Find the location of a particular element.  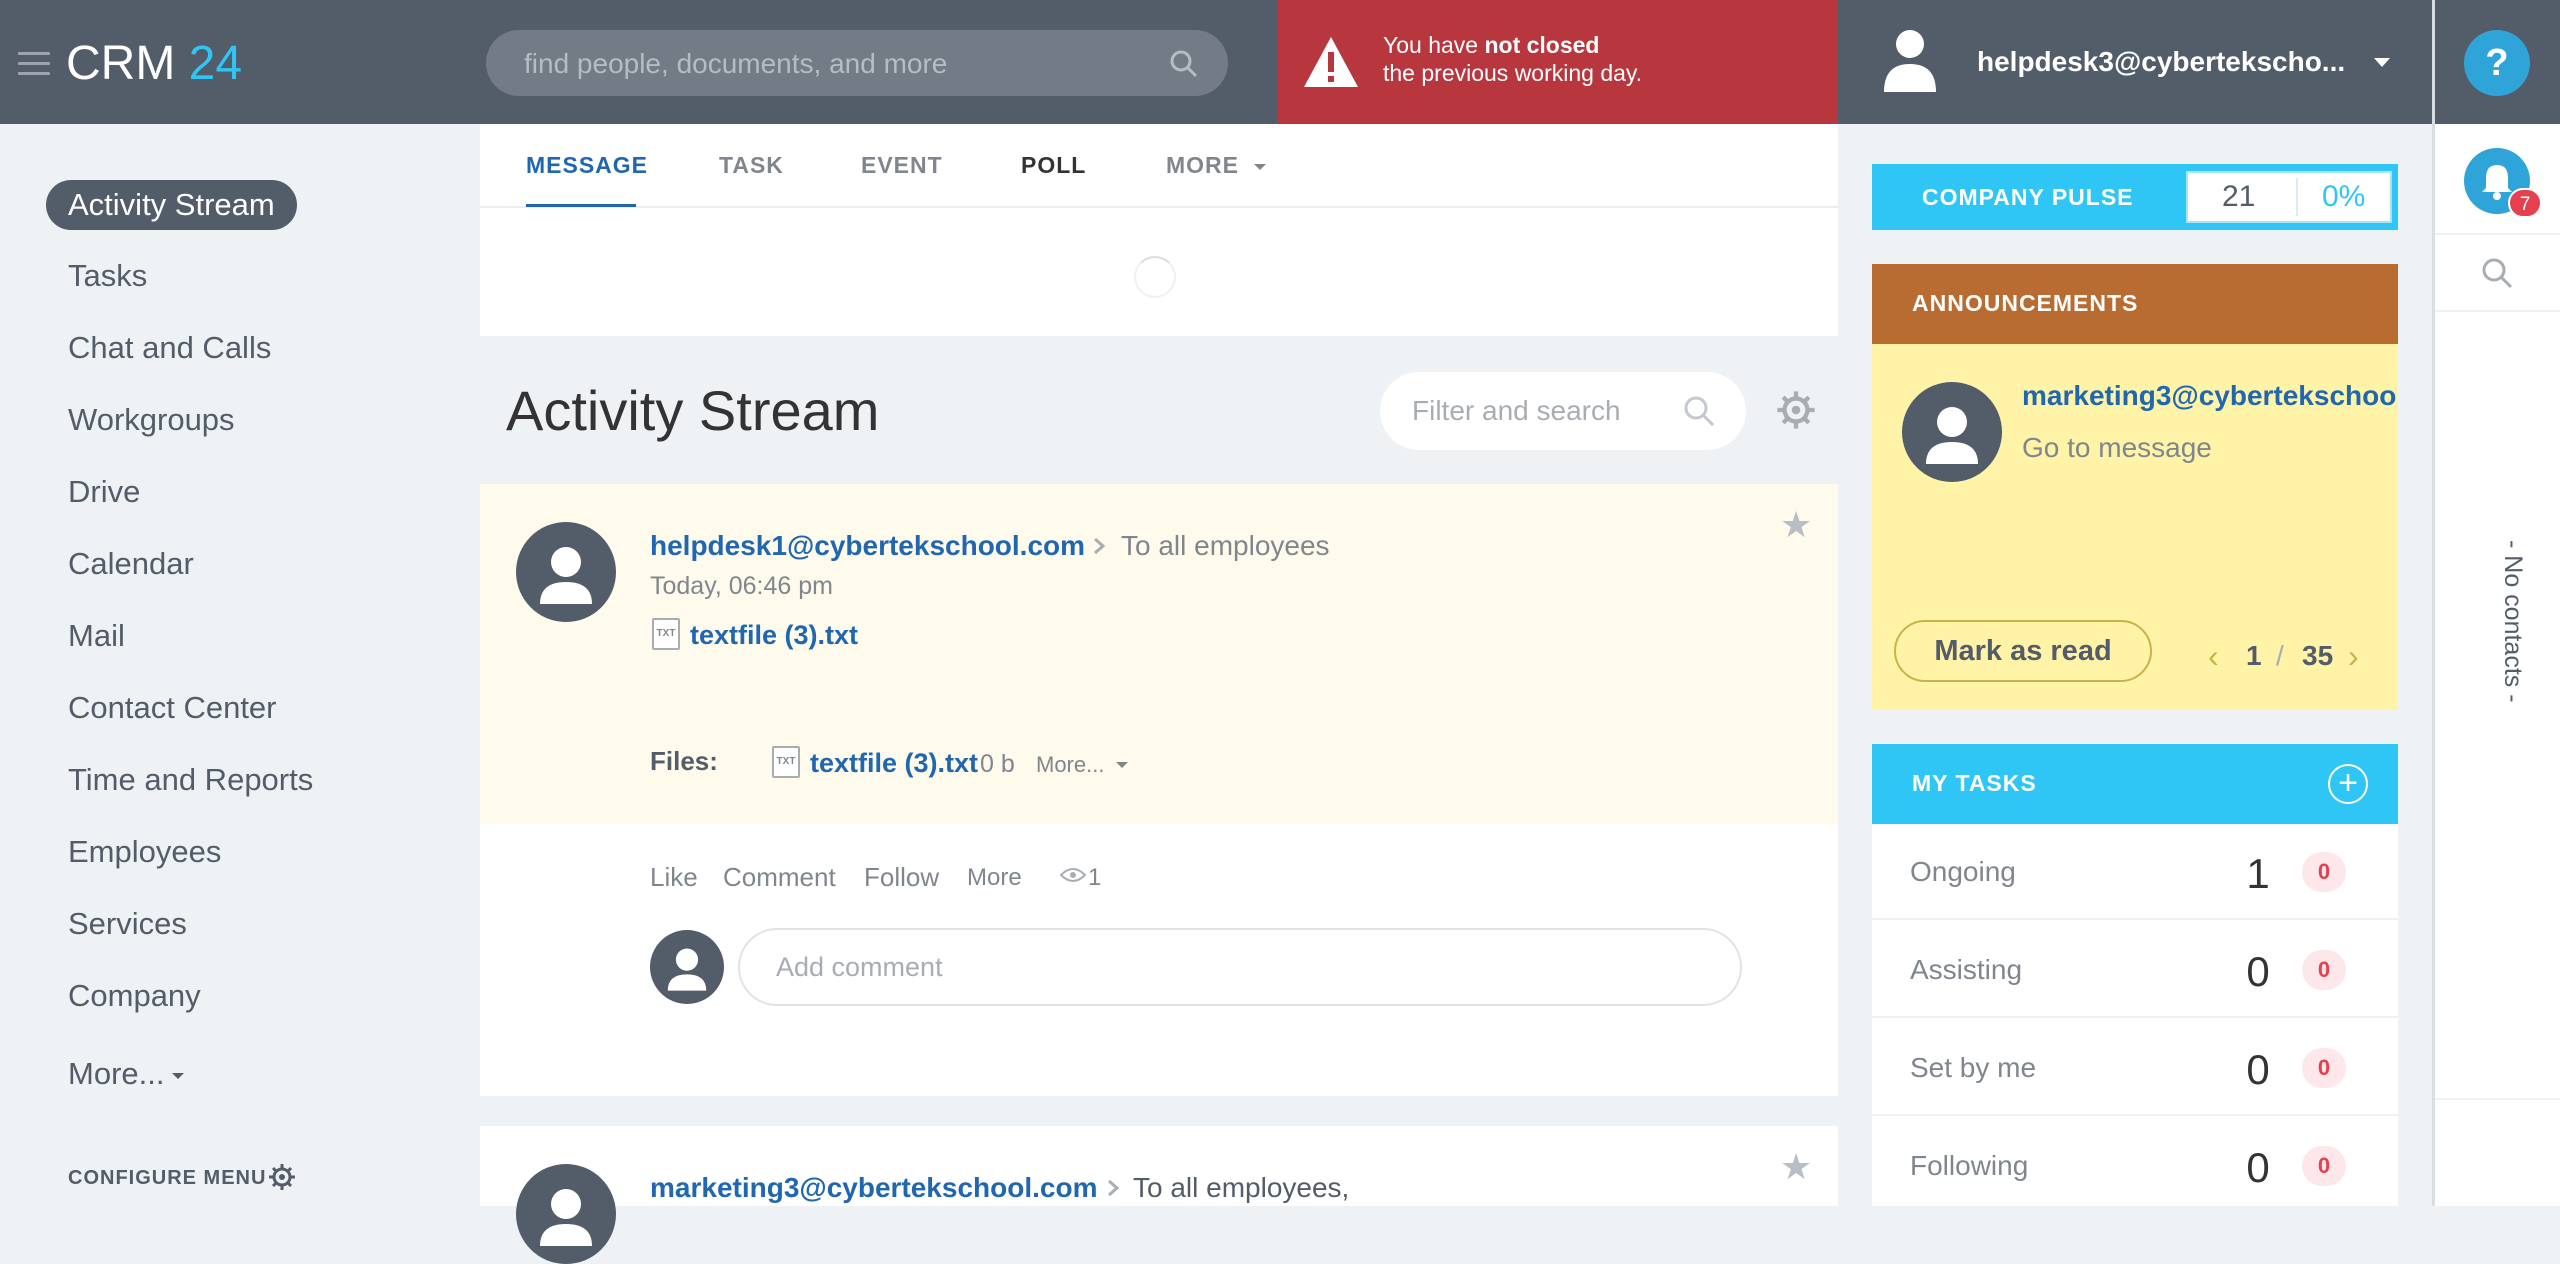

sidebar-item-drive: Drive is located at coordinates (104, 492).